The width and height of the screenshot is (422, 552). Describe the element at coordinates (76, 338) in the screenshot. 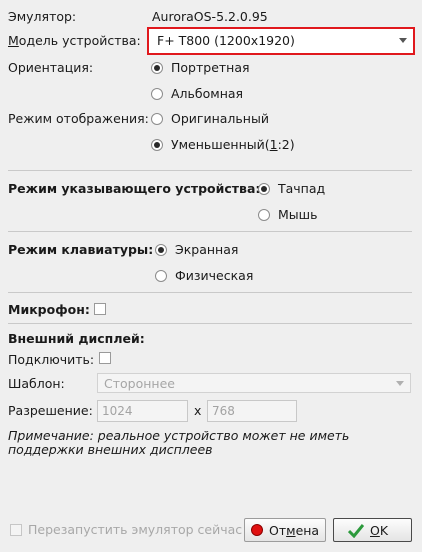

I see `external-display-title: Внешний дисплей:` at that location.